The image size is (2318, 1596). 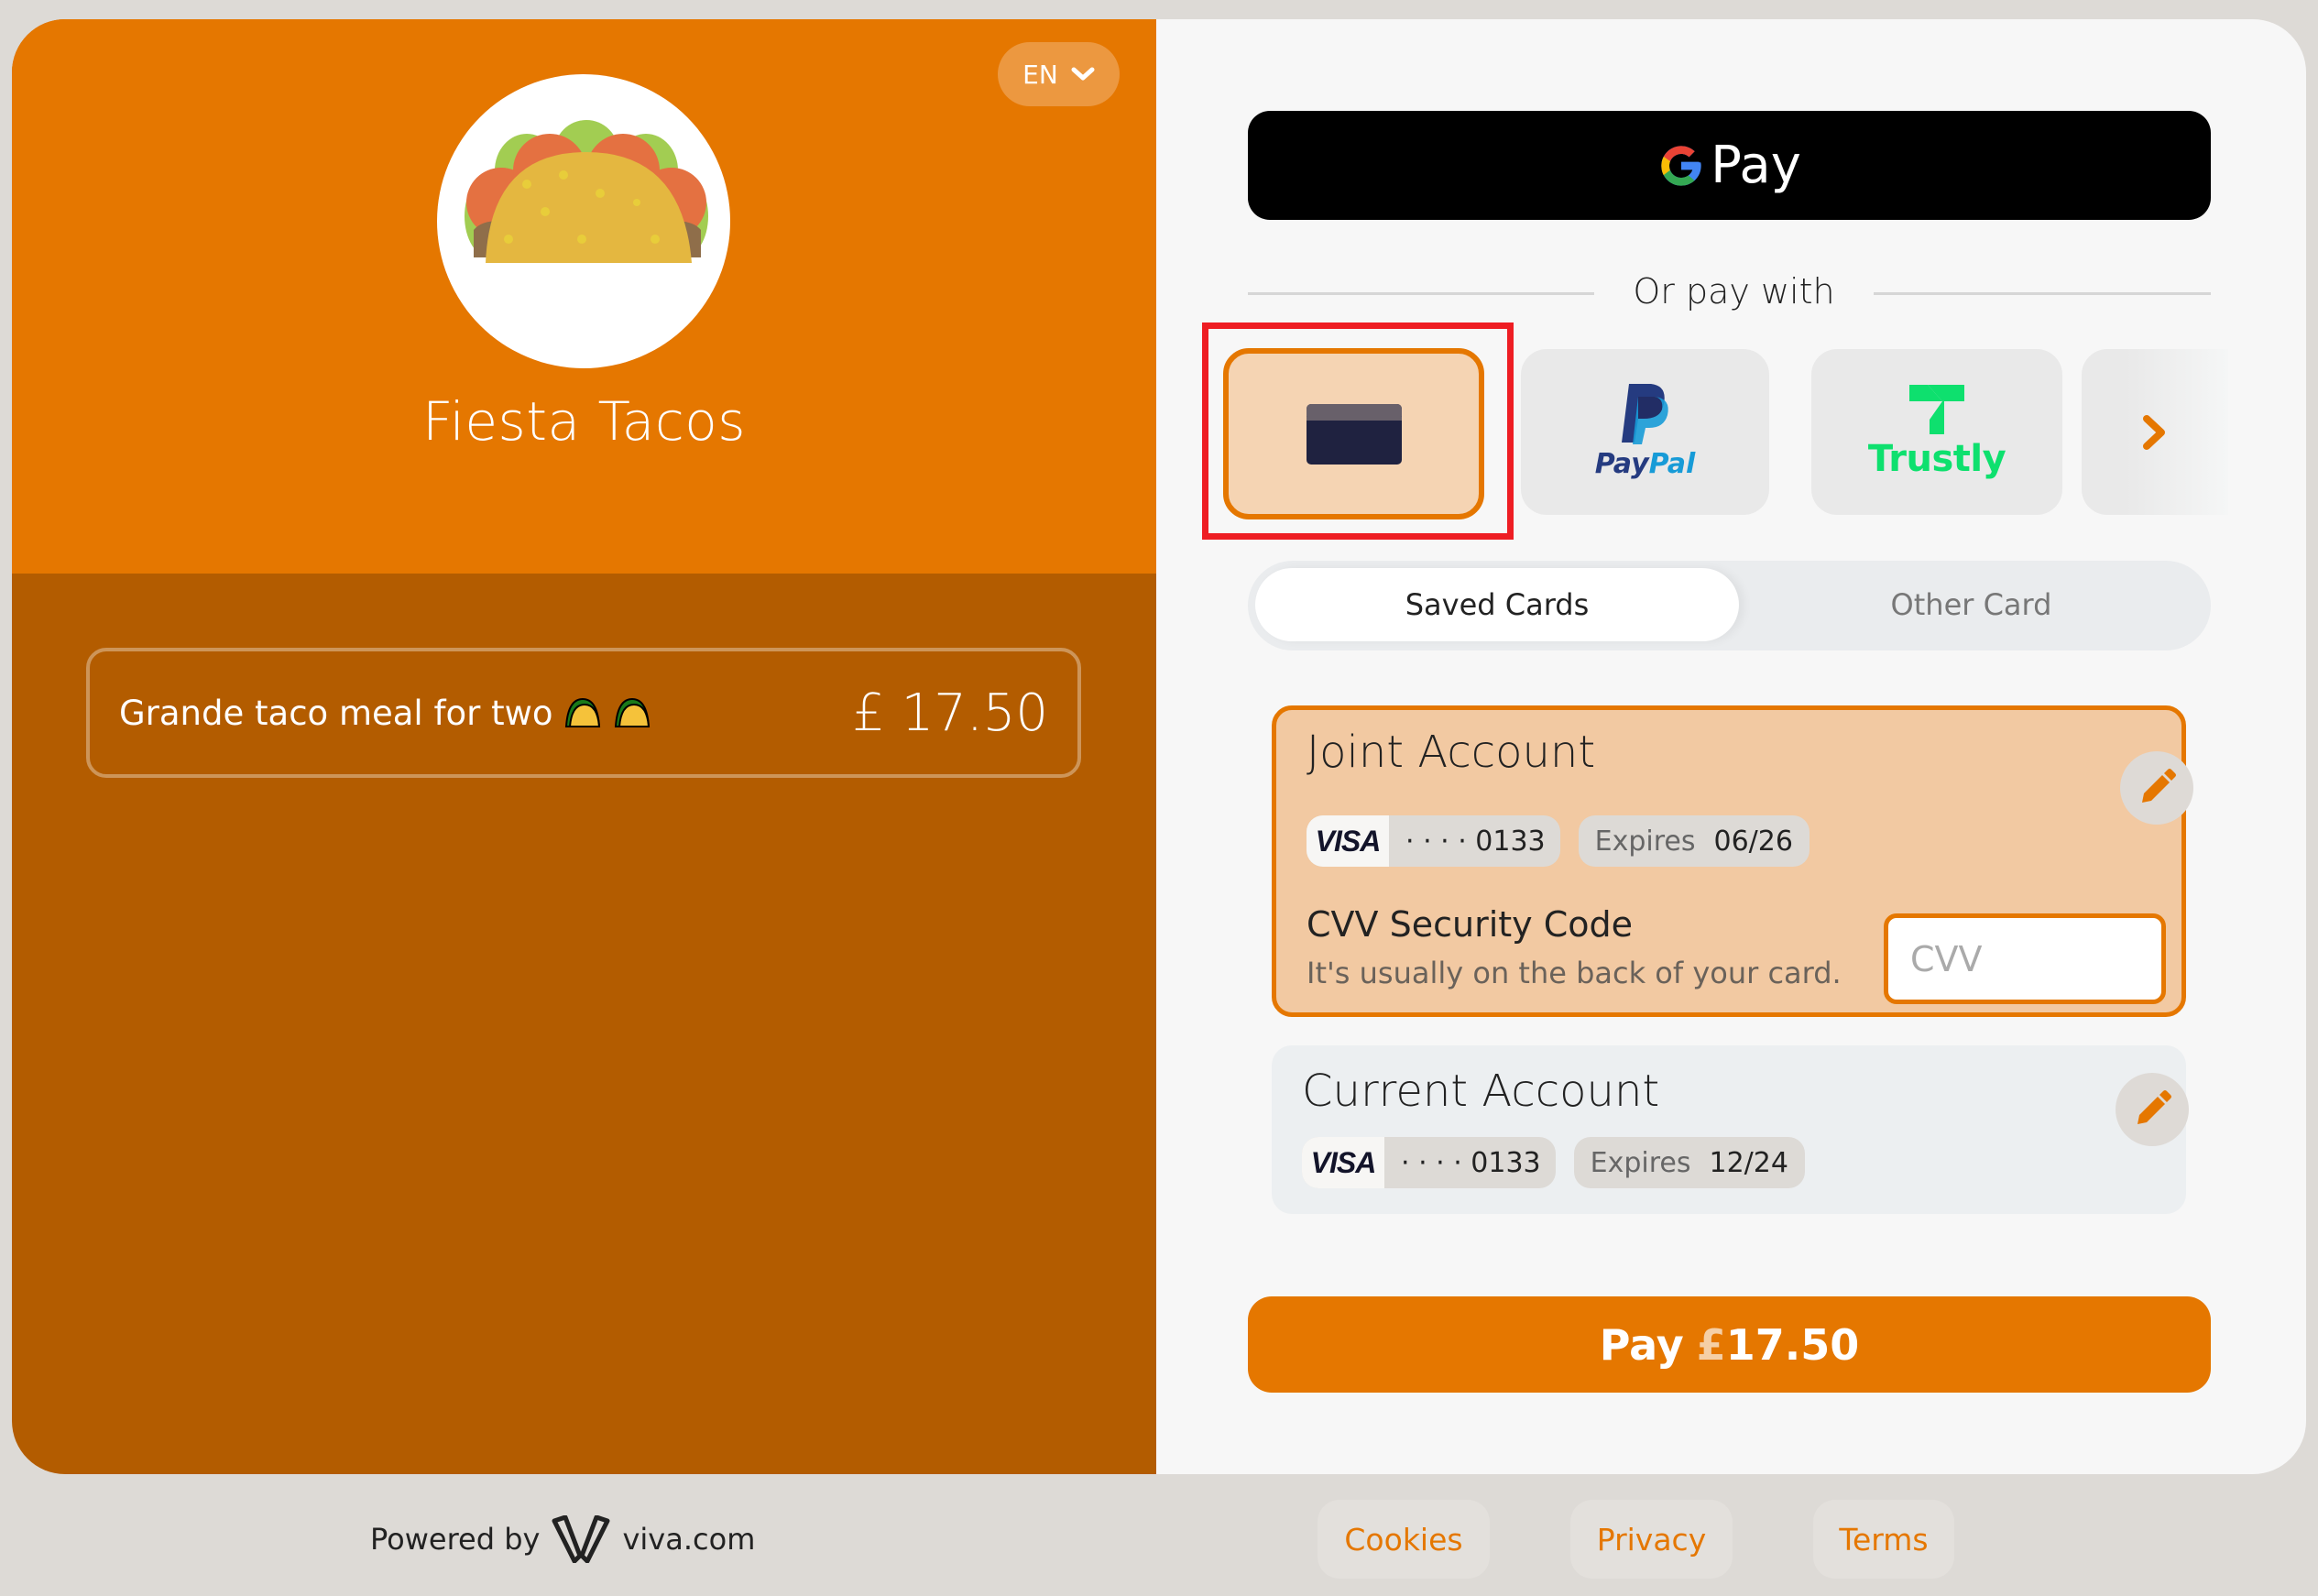 I want to click on cvv-hint: It's usually on the back of your card., so click(x=1574, y=973).